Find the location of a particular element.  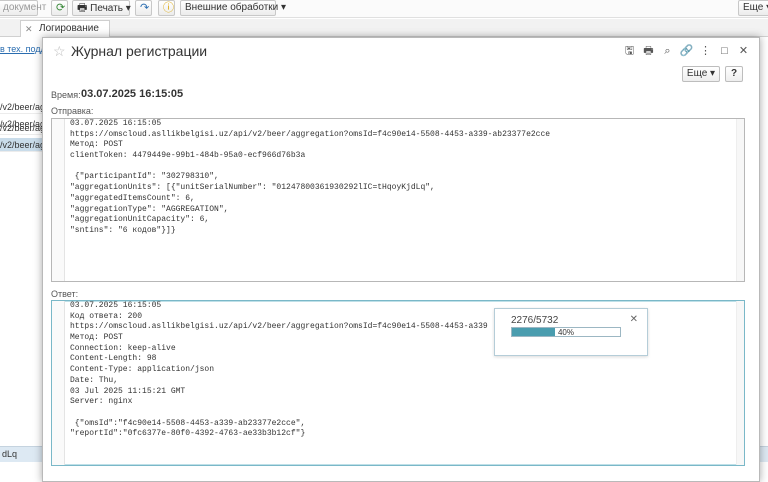

help-button: ? is located at coordinates (734, 74).